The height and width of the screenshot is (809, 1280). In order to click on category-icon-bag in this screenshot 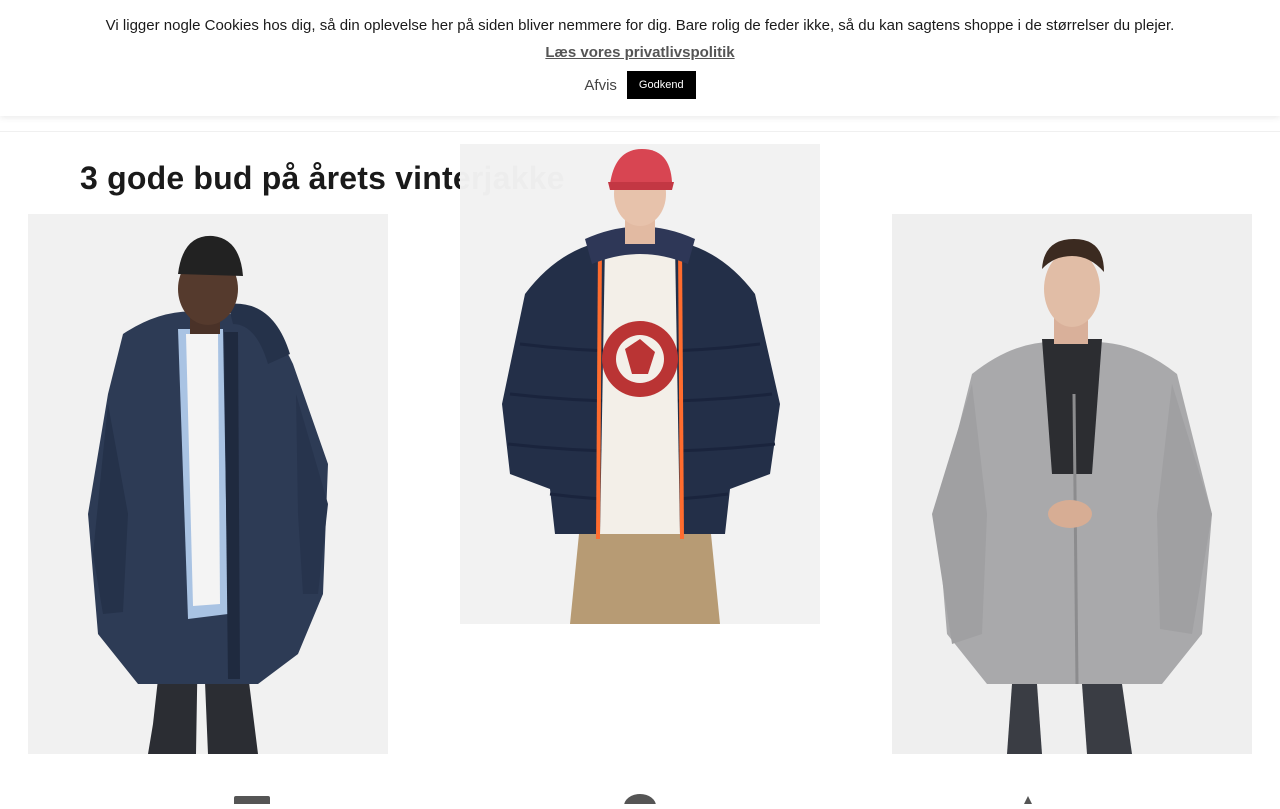, I will do `click(252, 800)`.